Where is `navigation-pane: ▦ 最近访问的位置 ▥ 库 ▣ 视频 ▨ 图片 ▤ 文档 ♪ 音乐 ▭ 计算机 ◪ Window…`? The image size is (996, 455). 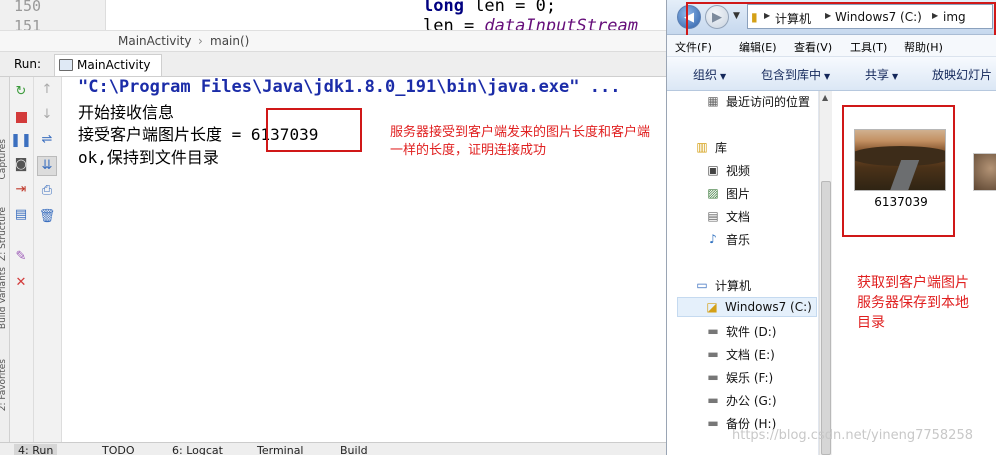 navigation-pane: ▦ 最近访问的位置 ▥ 库 ▣ 视频 ▨ 图片 ▤ 文档 ♪ 音乐 ▭ 计算机 ◪ Window… is located at coordinates (743, 273).